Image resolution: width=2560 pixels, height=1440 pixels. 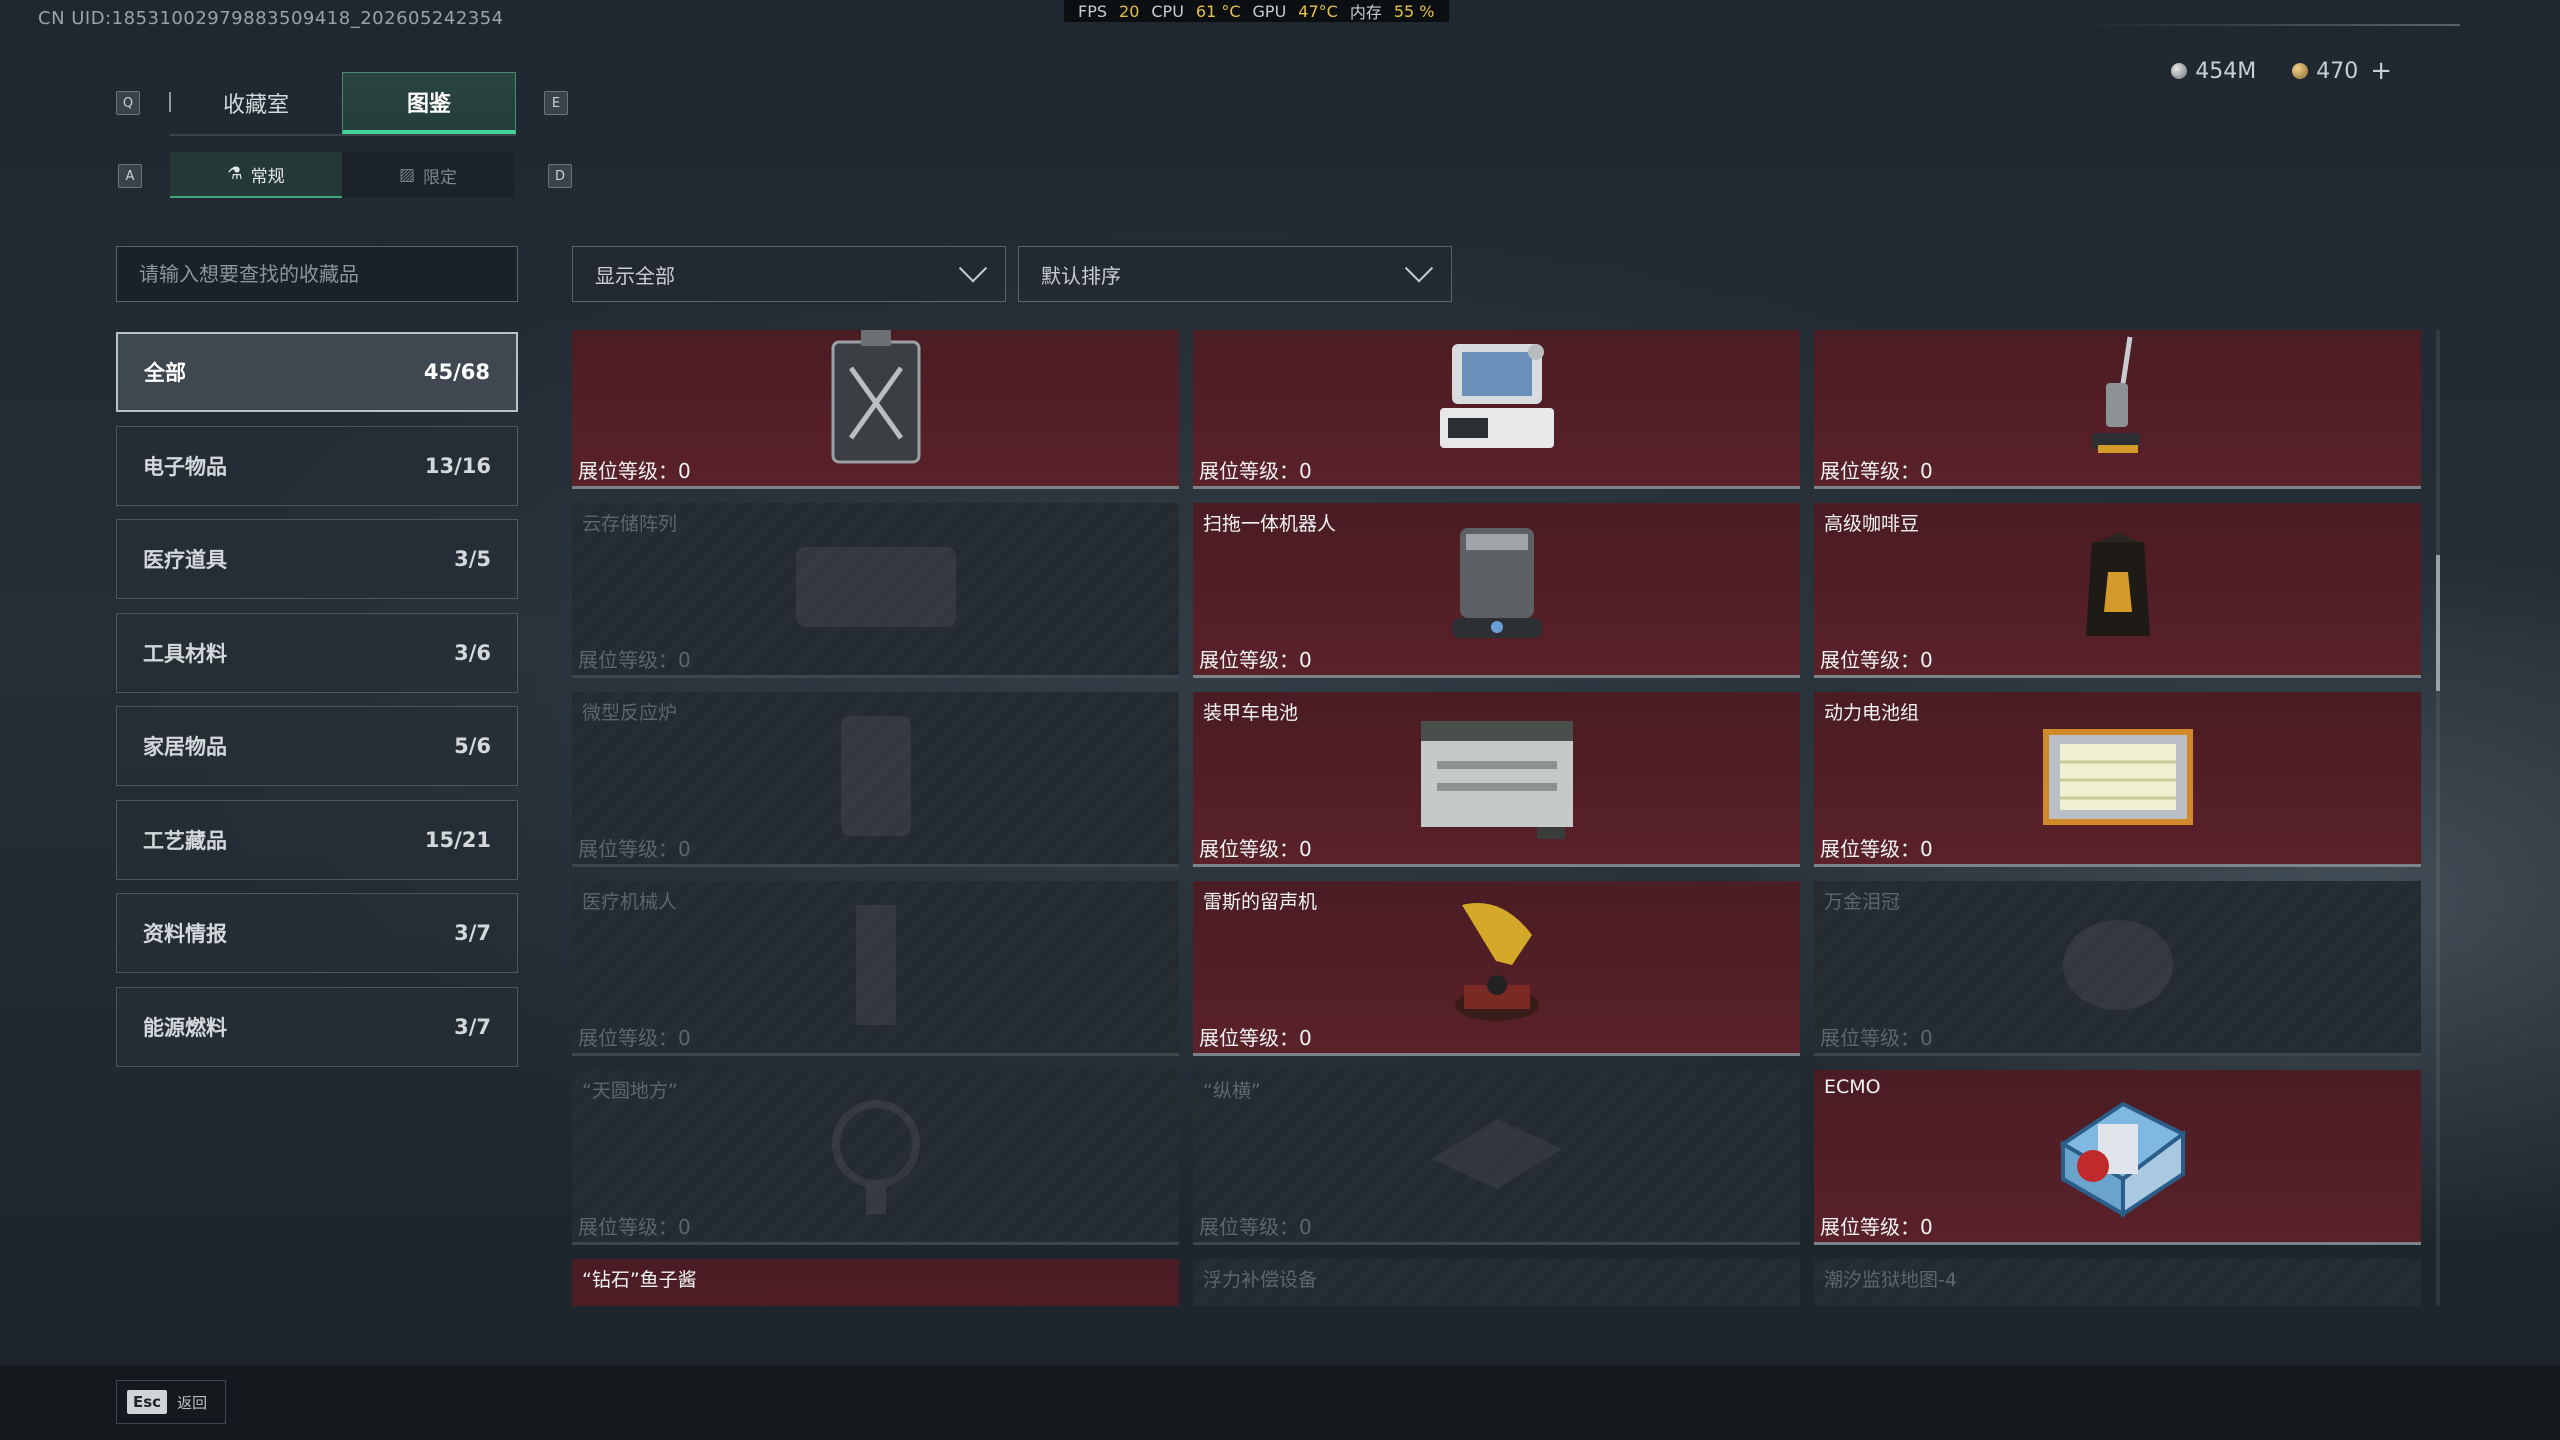 What do you see at coordinates (456, 372) in the screenshot?
I see `category-count: 45/68` at bounding box center [456, 372].